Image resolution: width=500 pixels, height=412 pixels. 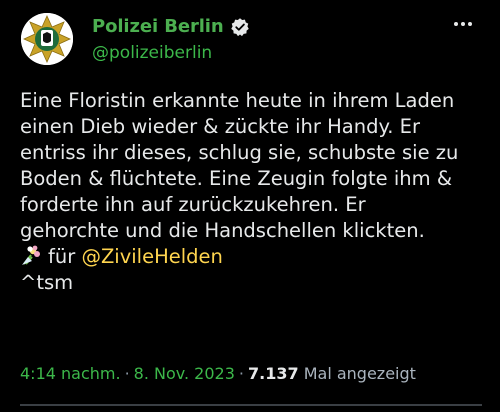 I want to click on bouquet-icon, so click(x=31, y=255).